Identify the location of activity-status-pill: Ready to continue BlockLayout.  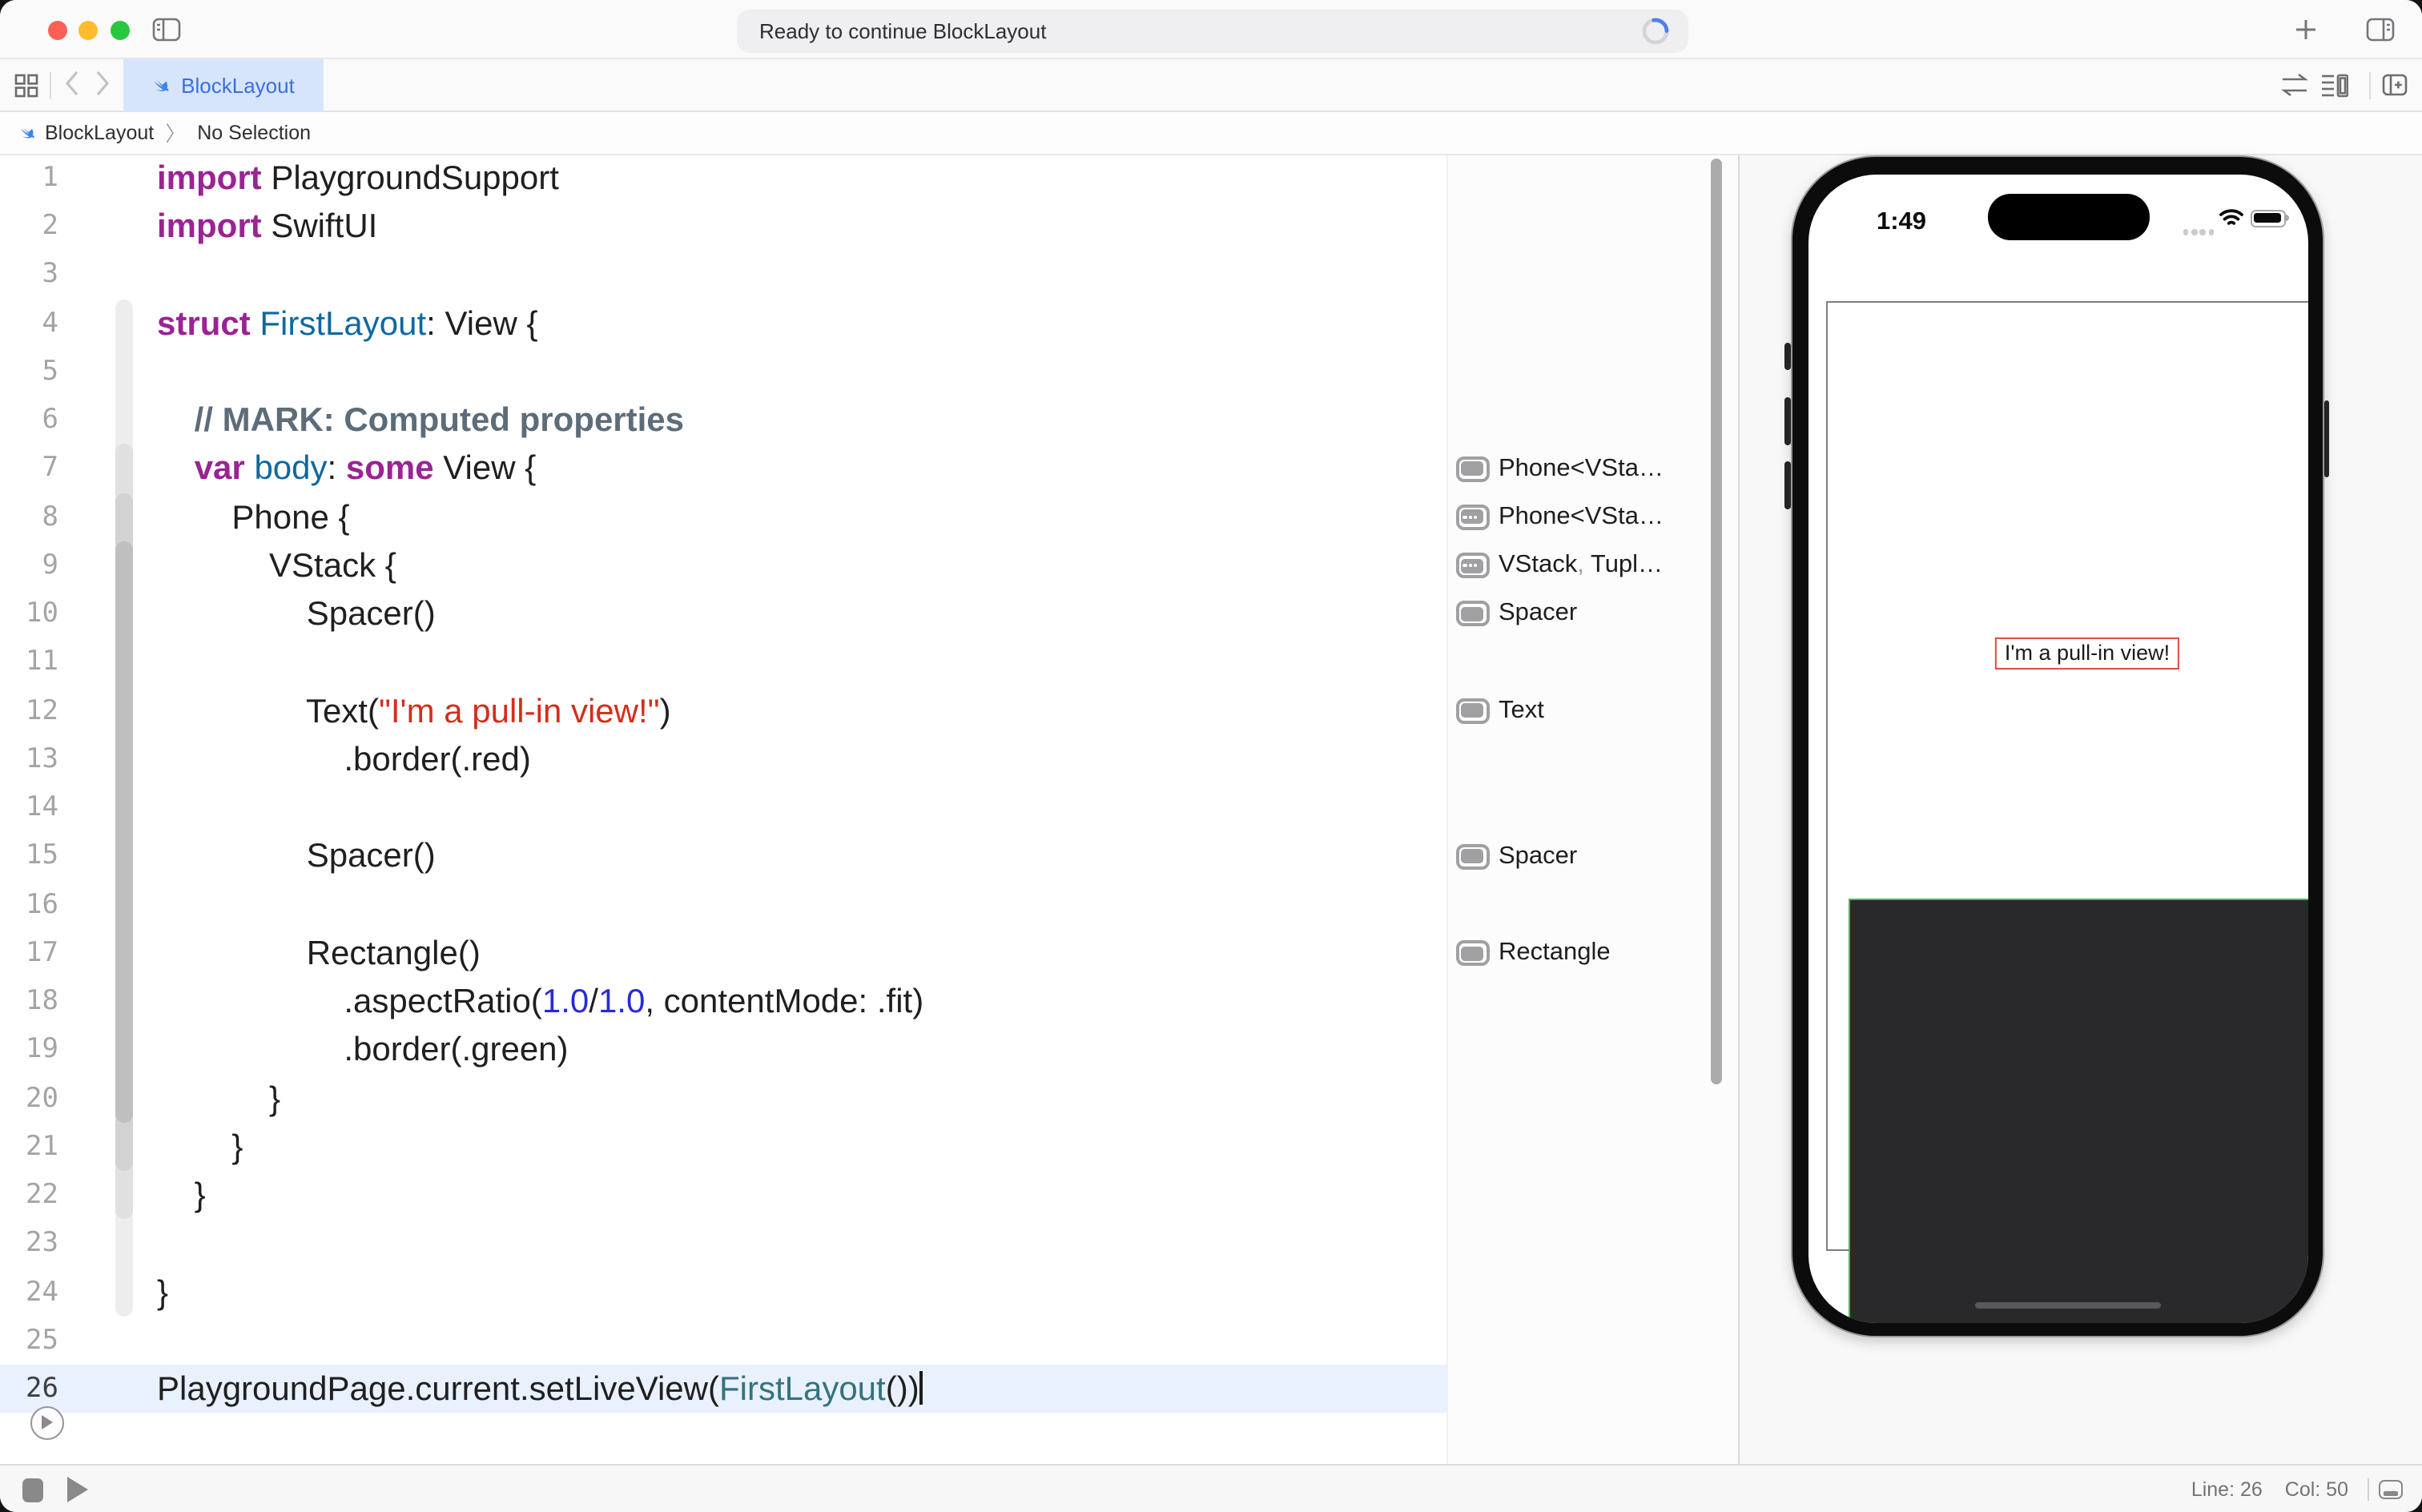
(1212, 30).